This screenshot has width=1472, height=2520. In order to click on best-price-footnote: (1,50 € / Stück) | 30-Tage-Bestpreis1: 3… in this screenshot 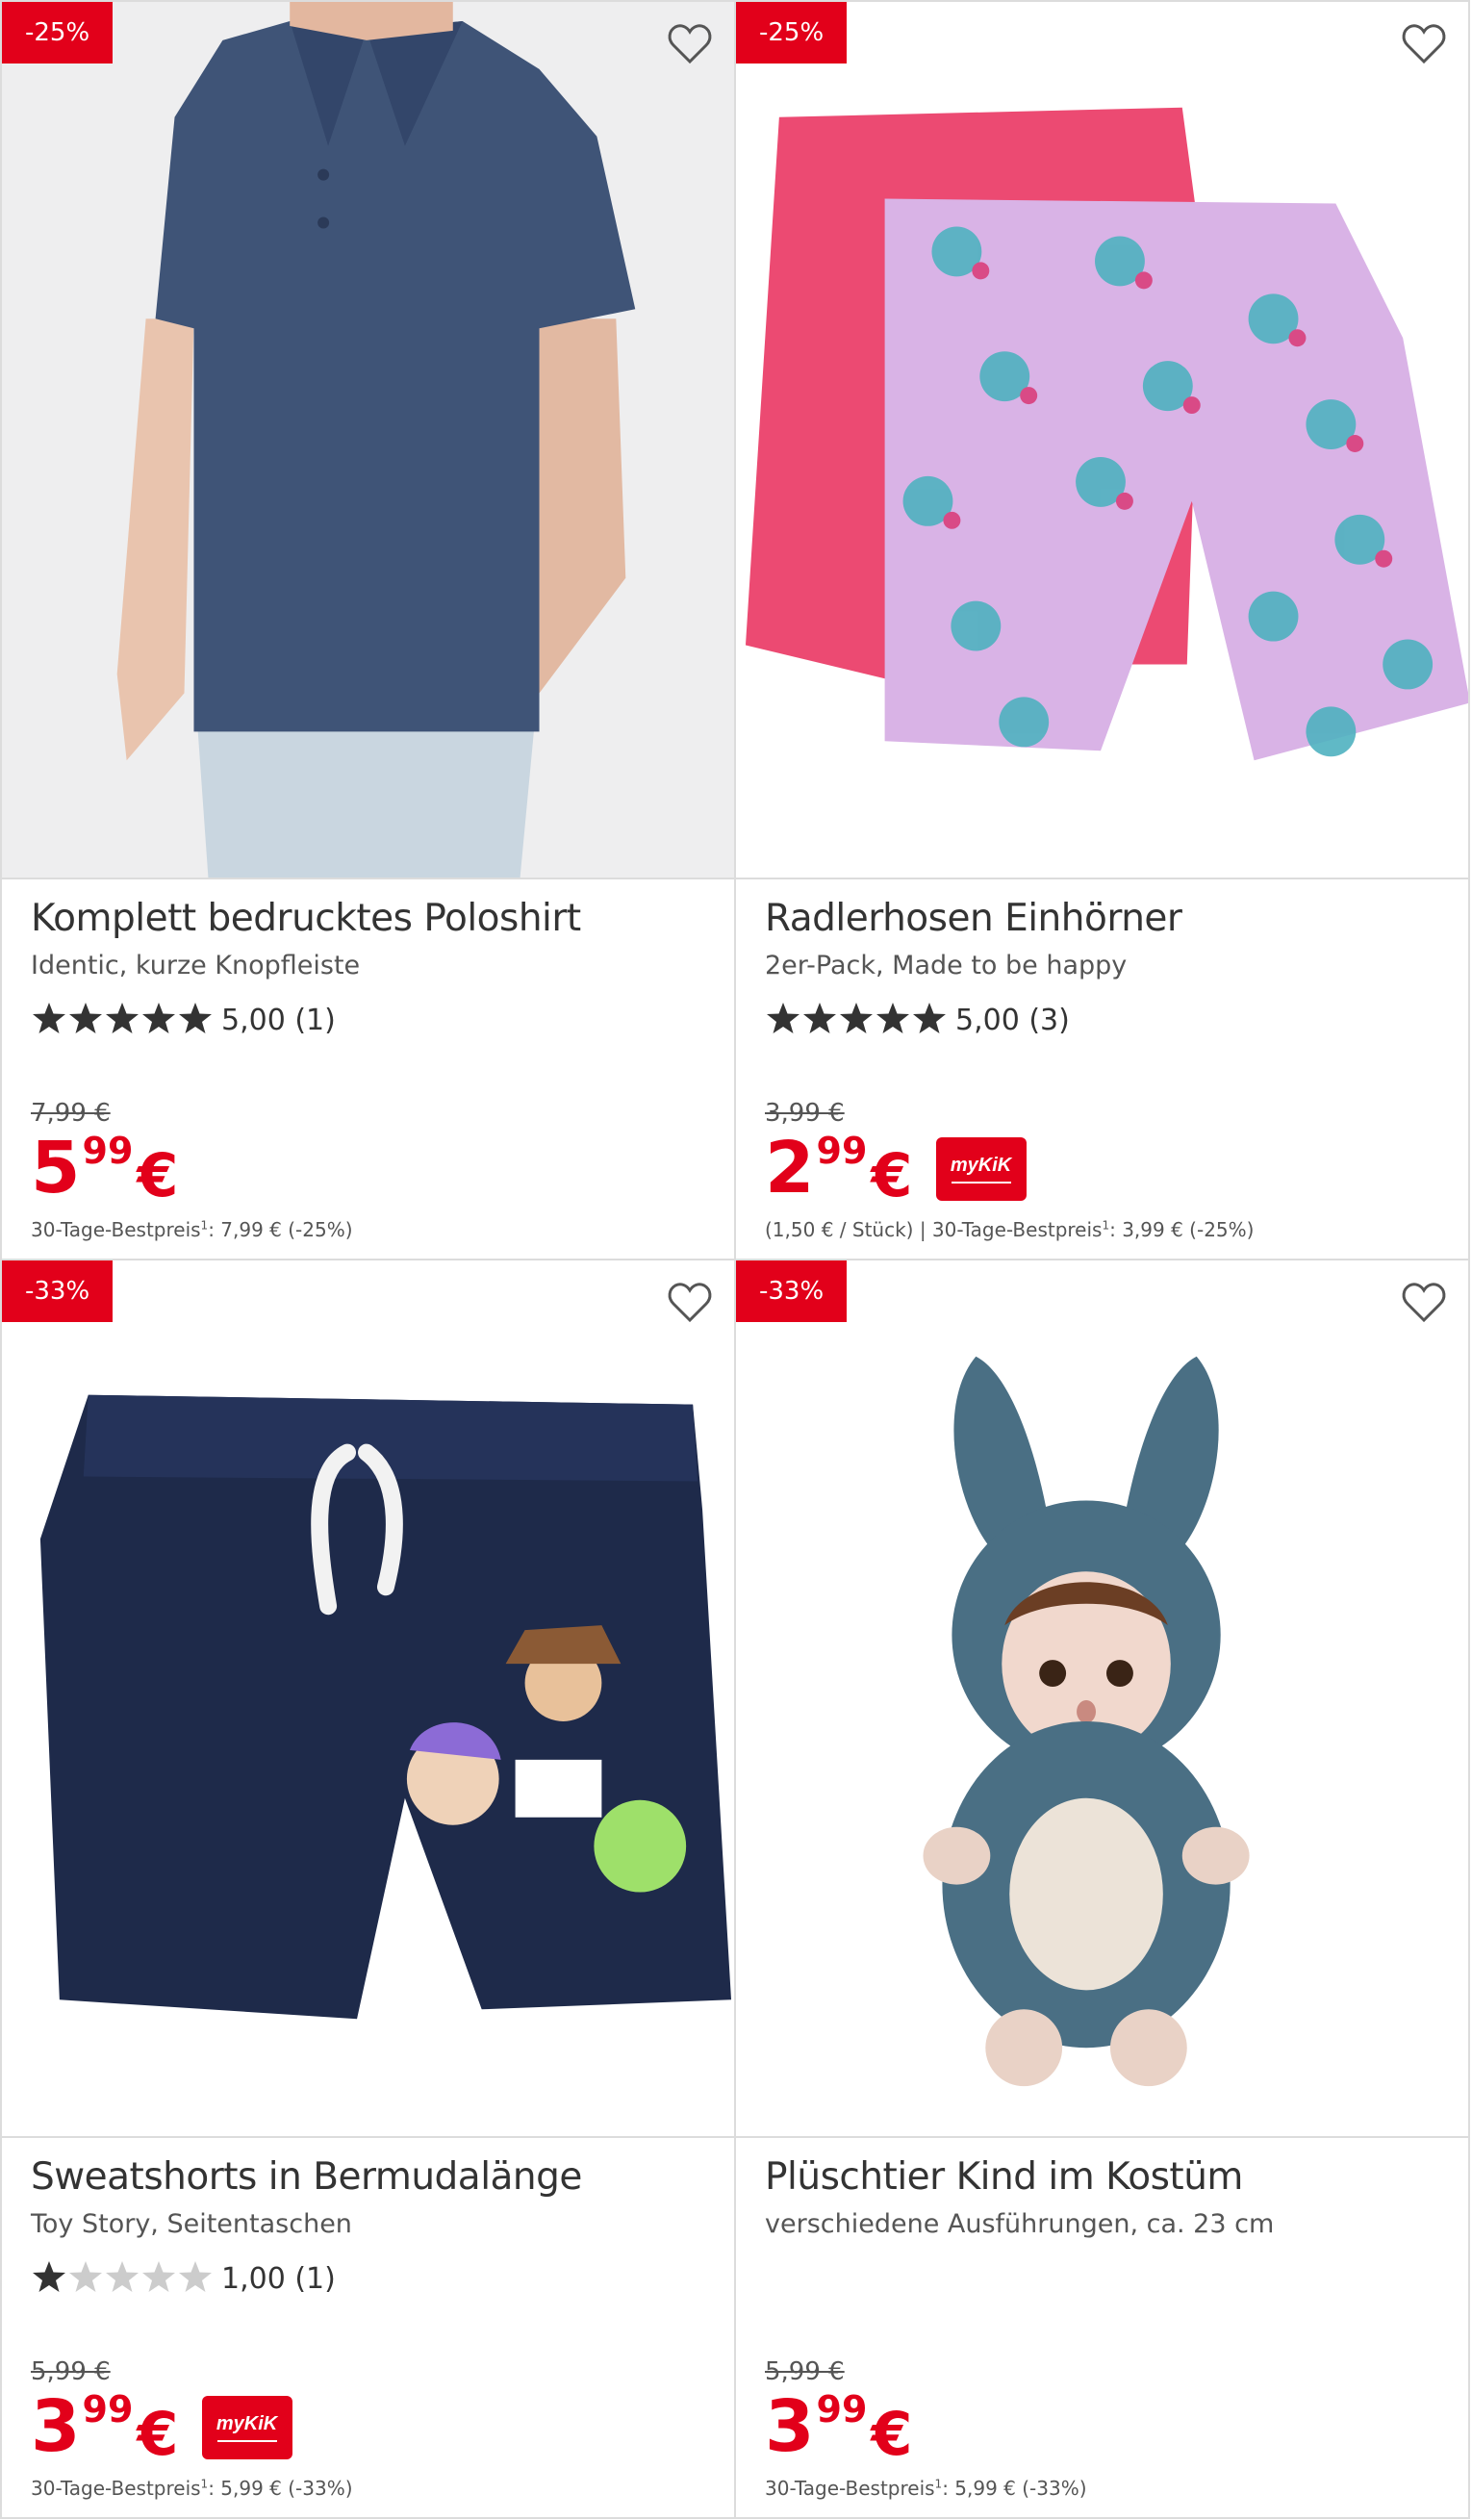, I will do `click(1009, 1230)`.